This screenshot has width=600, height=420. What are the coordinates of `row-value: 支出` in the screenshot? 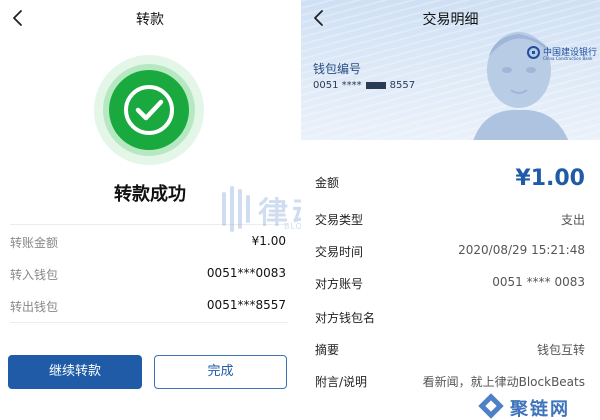 It's located at (572, 220).